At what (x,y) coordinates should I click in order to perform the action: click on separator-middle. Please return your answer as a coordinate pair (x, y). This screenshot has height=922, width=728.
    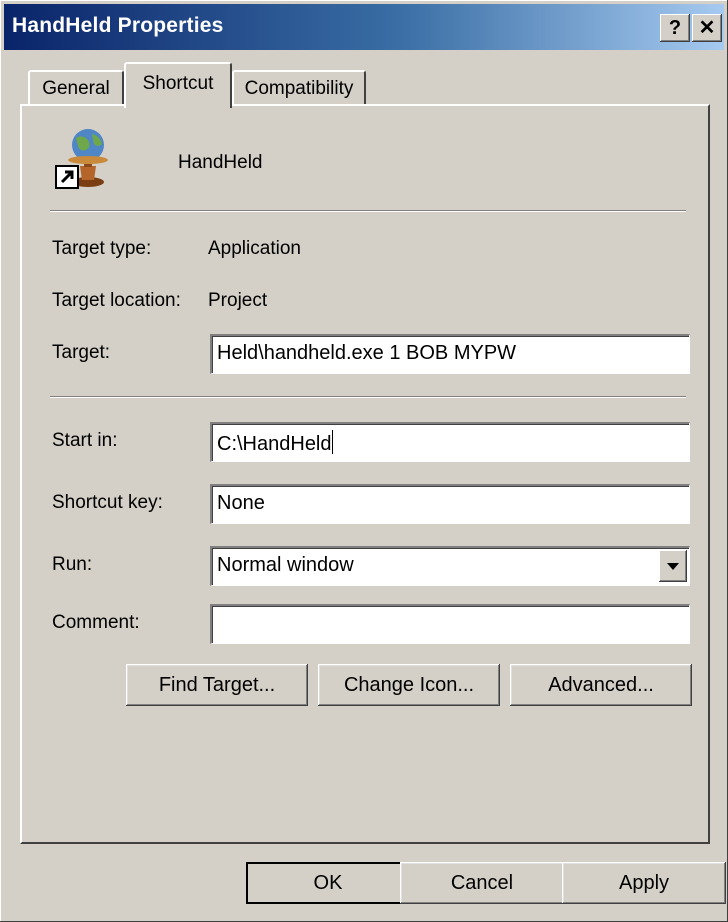
    Looking at the image, I should click on (368, 397).